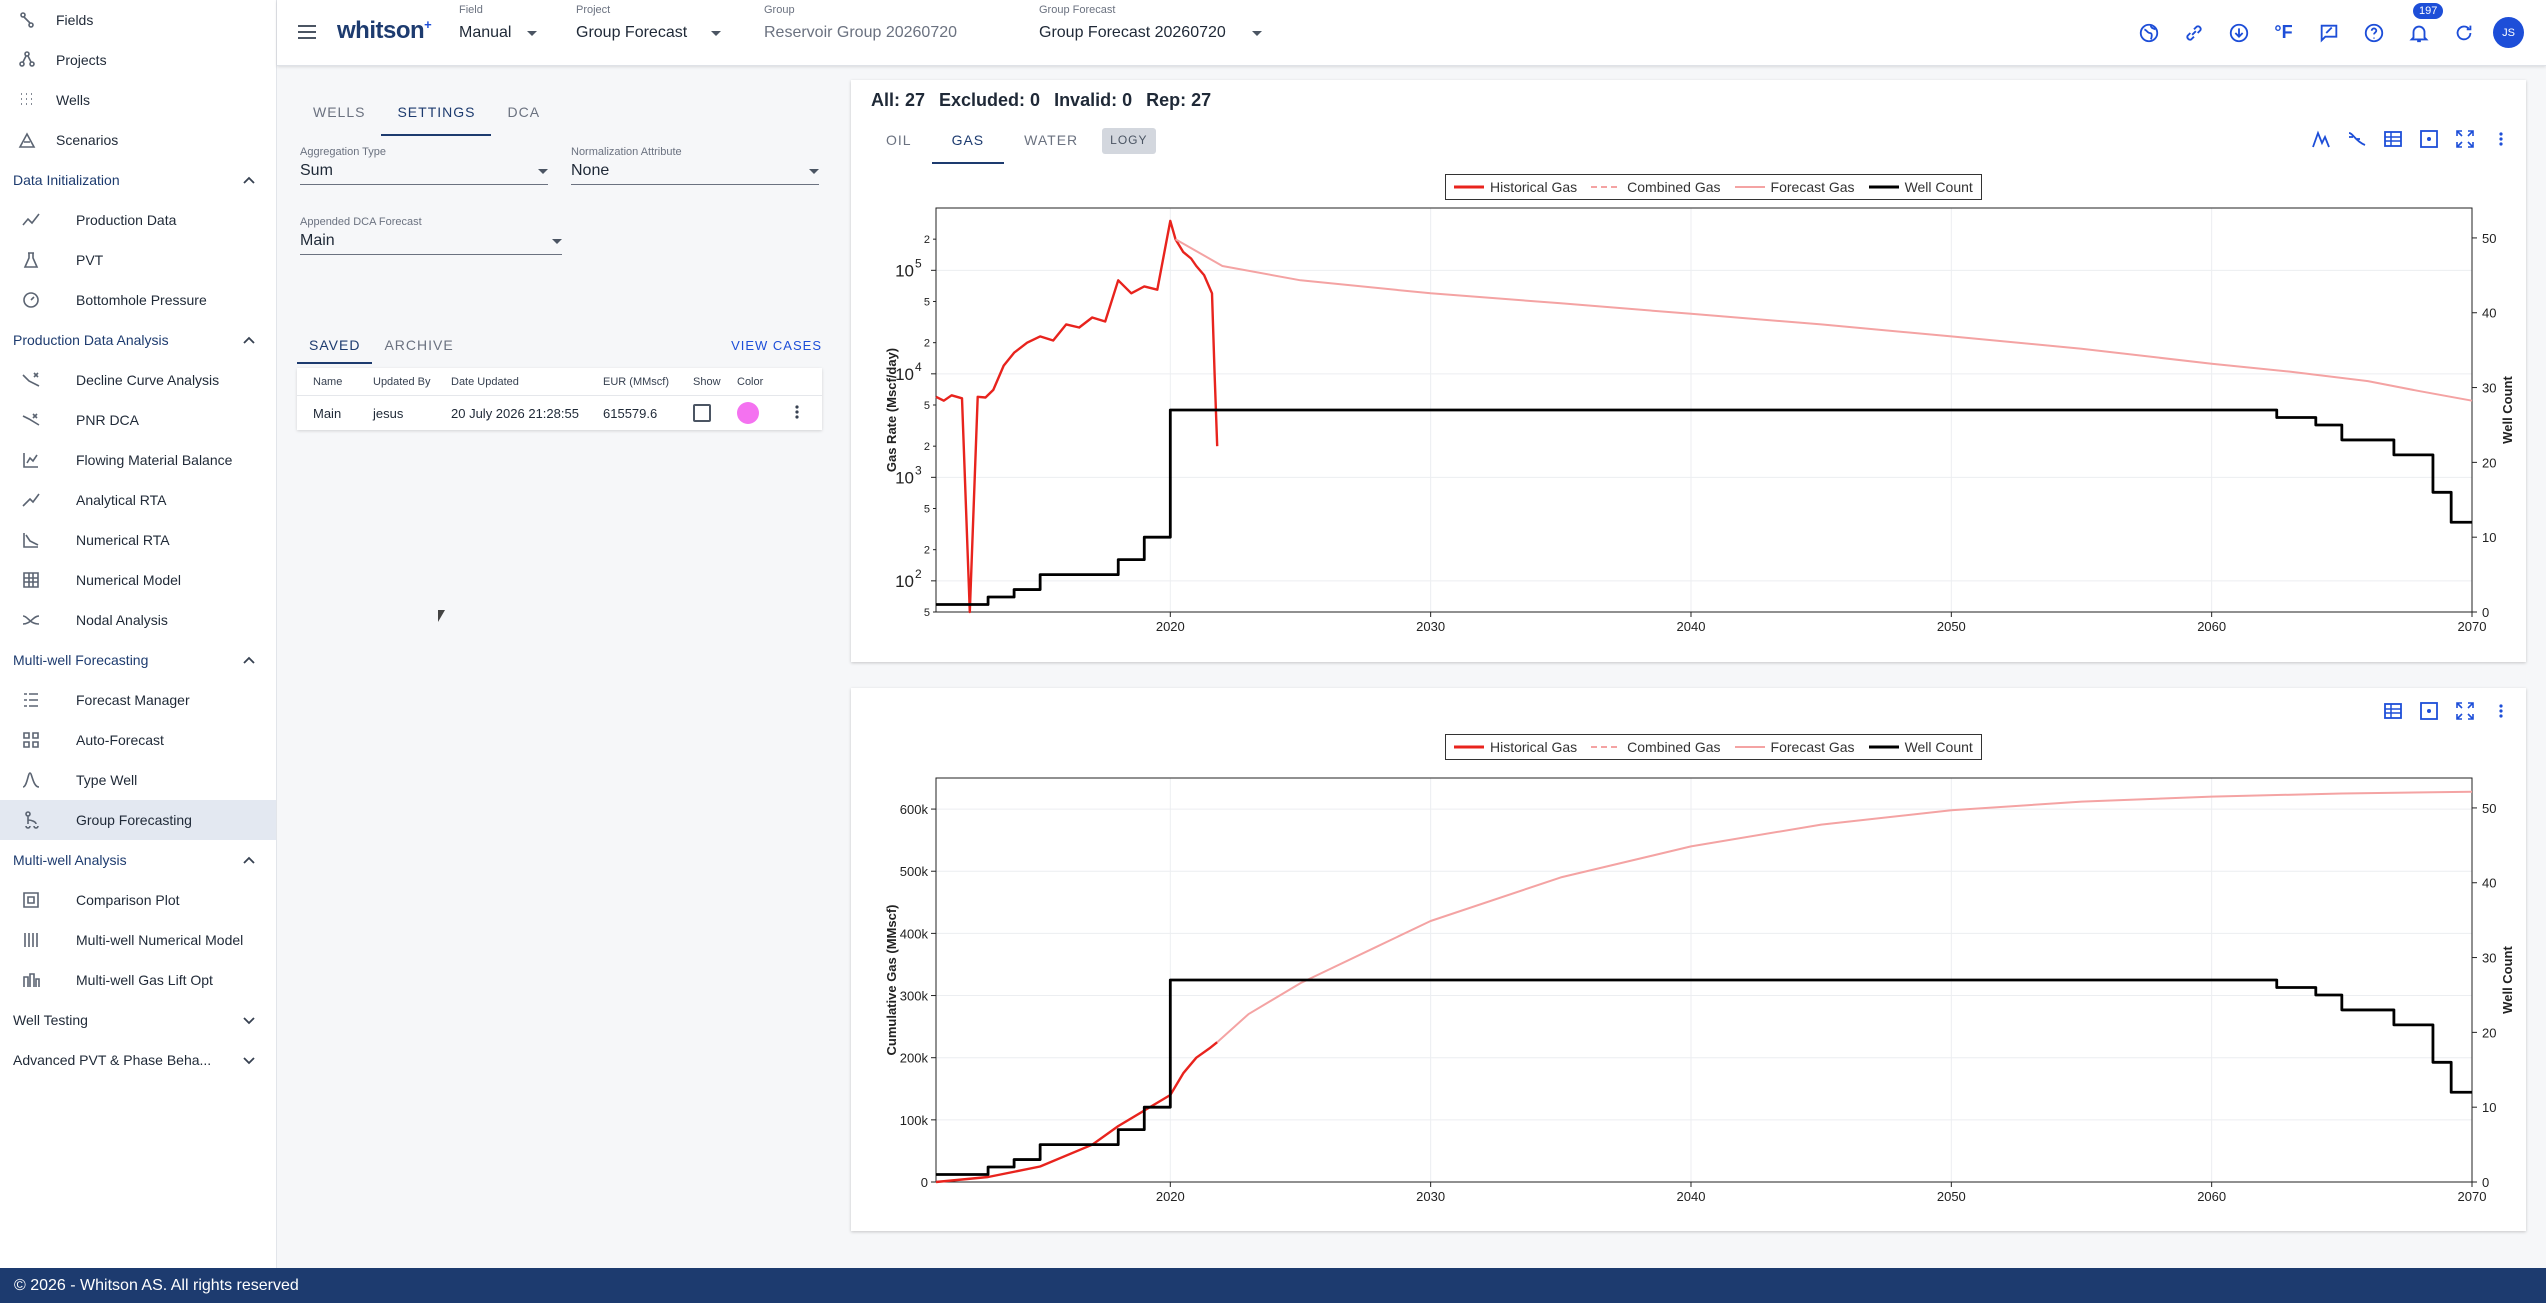  What do you see at coordinates (148, 380) in the screenshot?
I see `sidebar-item-label: Decline Curve Analysis` at bounding box center [148, 380].